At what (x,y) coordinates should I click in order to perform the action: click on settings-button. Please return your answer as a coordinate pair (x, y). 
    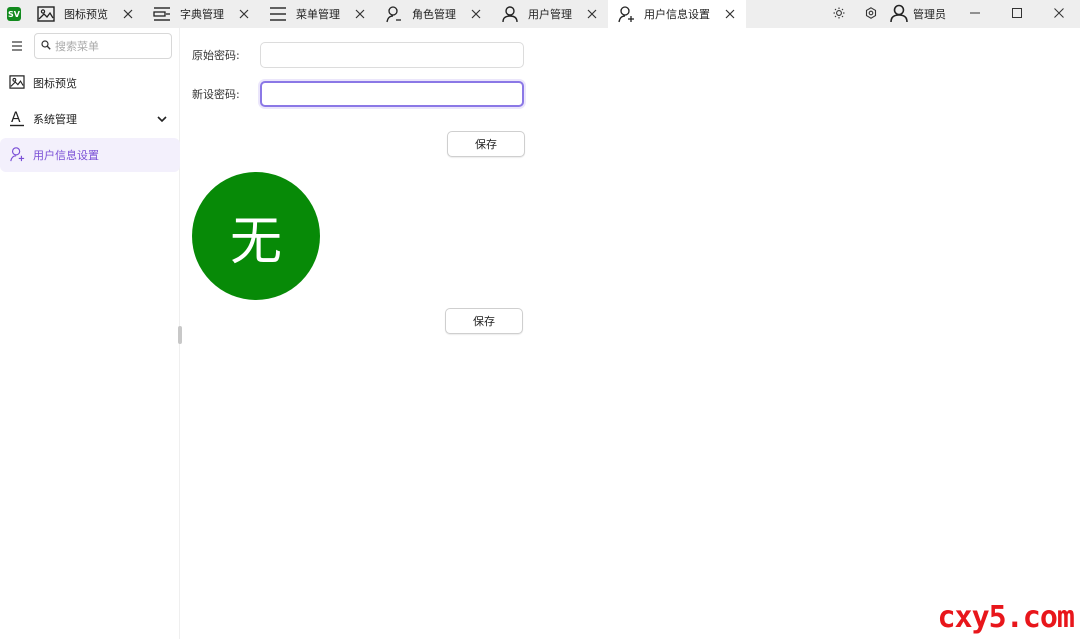
    Looking at the image, I should click on (871, 14).